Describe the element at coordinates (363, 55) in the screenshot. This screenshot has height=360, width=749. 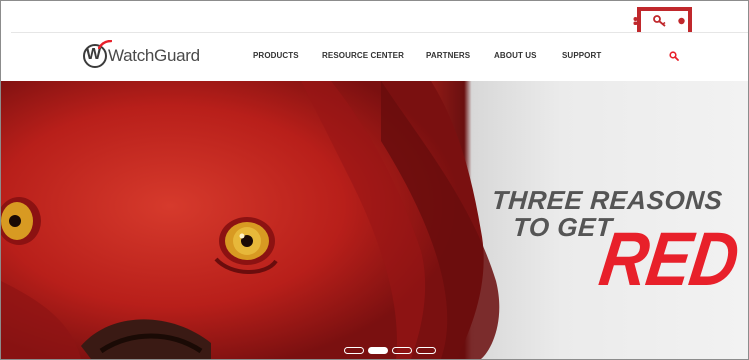
I see `nav-item-resource-center: RESOURCE CENTER` at that location.